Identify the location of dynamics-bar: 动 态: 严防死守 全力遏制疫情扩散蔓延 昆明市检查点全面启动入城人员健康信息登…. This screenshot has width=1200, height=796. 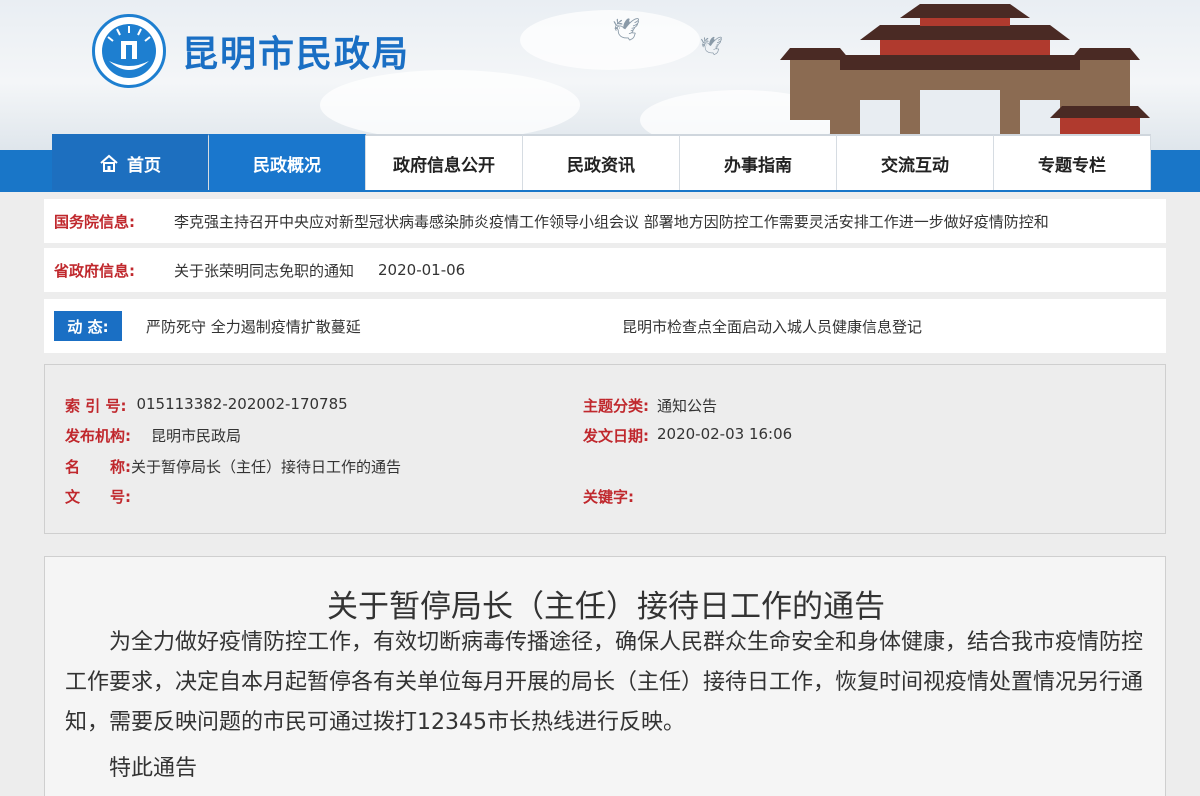
(605, 326).